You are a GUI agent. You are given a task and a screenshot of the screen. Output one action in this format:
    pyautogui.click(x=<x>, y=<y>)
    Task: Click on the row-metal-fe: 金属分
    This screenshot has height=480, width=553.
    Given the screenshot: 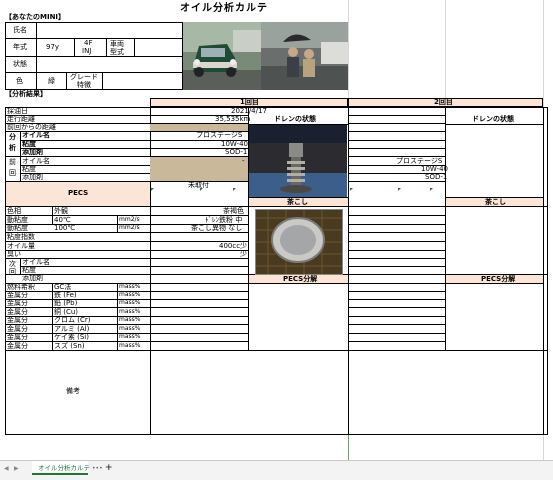 What is the action you would take?
    pyautogui.click(x=17, y=295)
    